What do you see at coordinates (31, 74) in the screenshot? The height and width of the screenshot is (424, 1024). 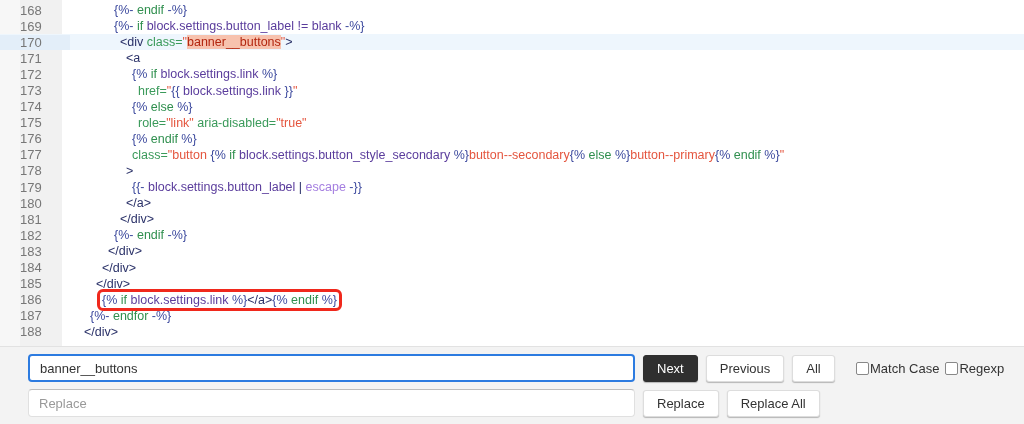 I see `line-number: 172` at bounding box center [31, 74].